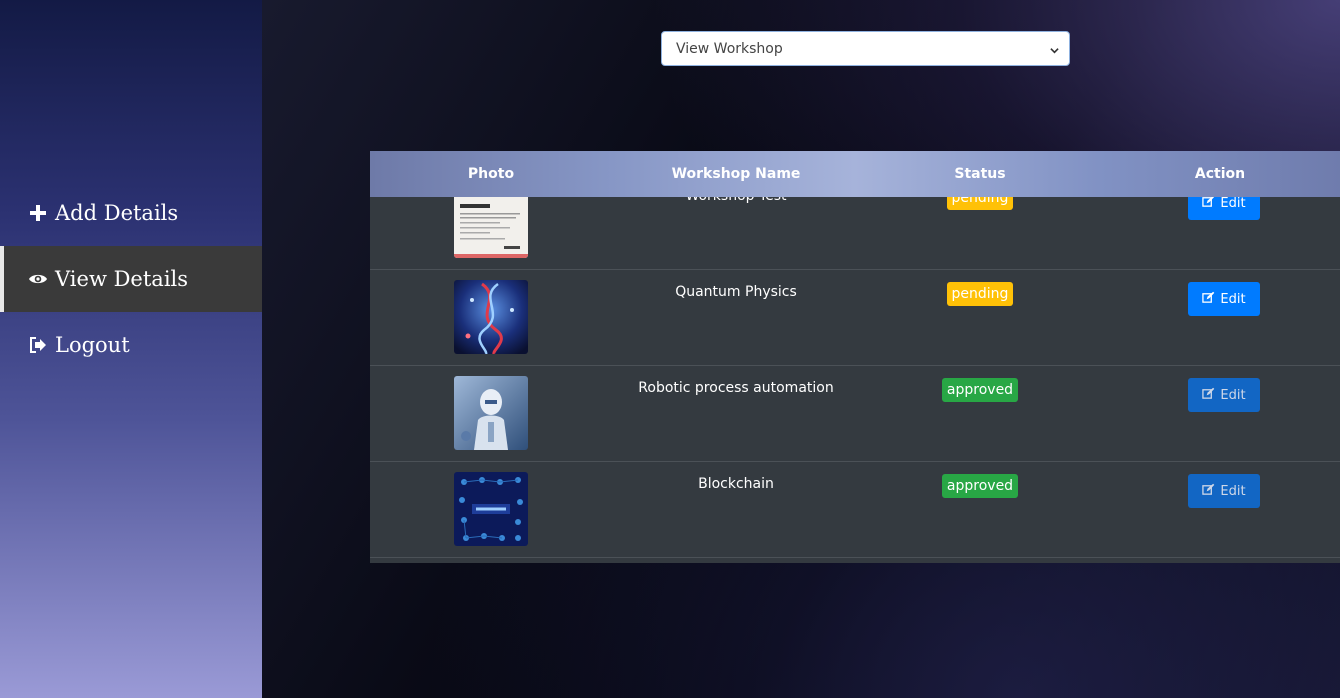 The width and height of the screenshot is (1340, 698). What do you see at coordinates (729, 48) in the screenshot?
I see `view-select-value: View Workshop` at bounding box center [729, 48].